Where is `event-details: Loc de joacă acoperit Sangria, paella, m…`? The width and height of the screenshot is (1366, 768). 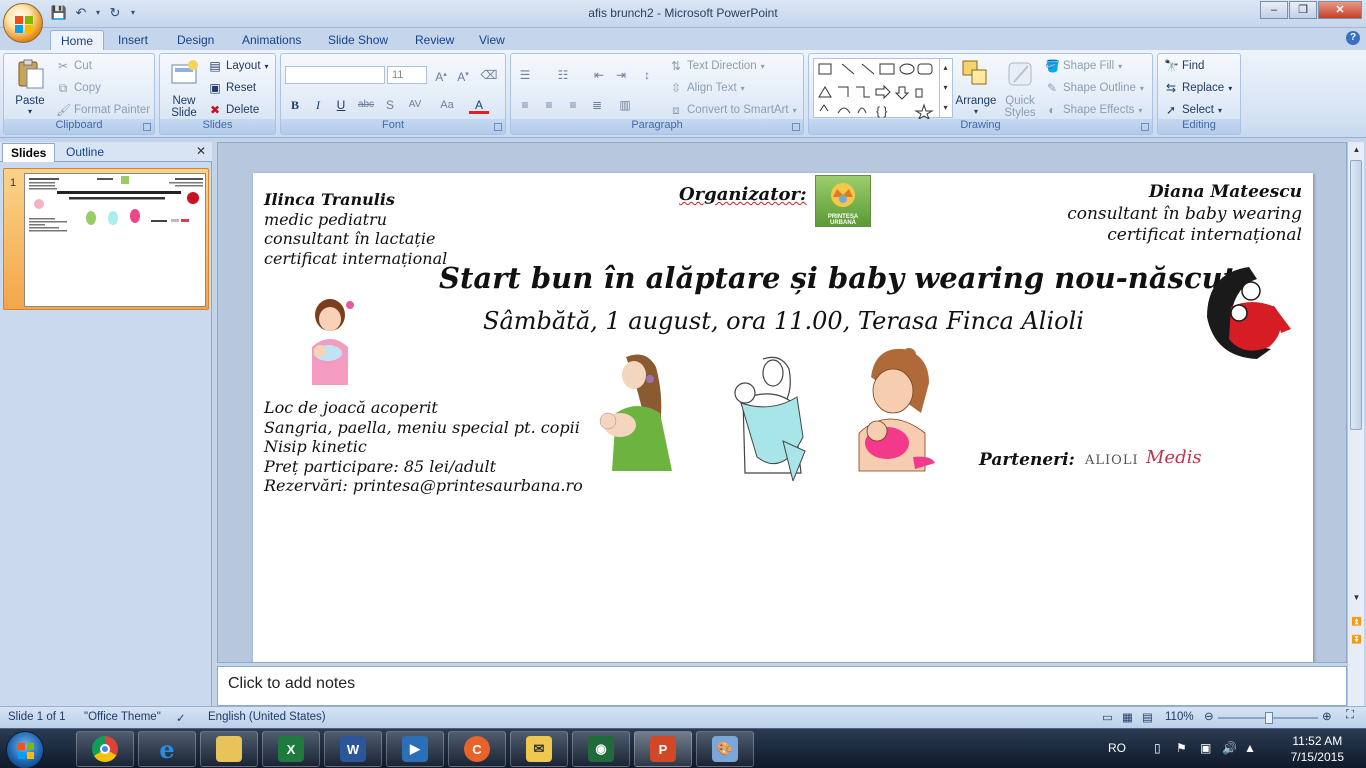 event-details: Loc de joacă acoperit Sangria, paella, m… is located at coordinates (423, 447).